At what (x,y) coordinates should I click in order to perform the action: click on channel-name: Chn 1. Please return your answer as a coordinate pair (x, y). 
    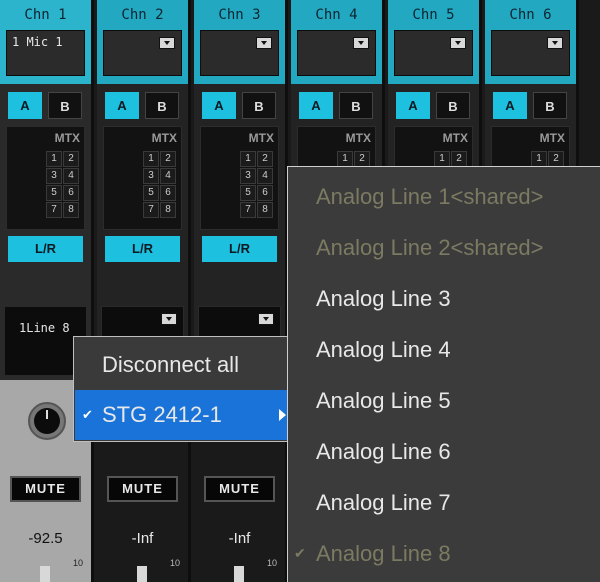
    Looking at the image, I should click on (45, 15).